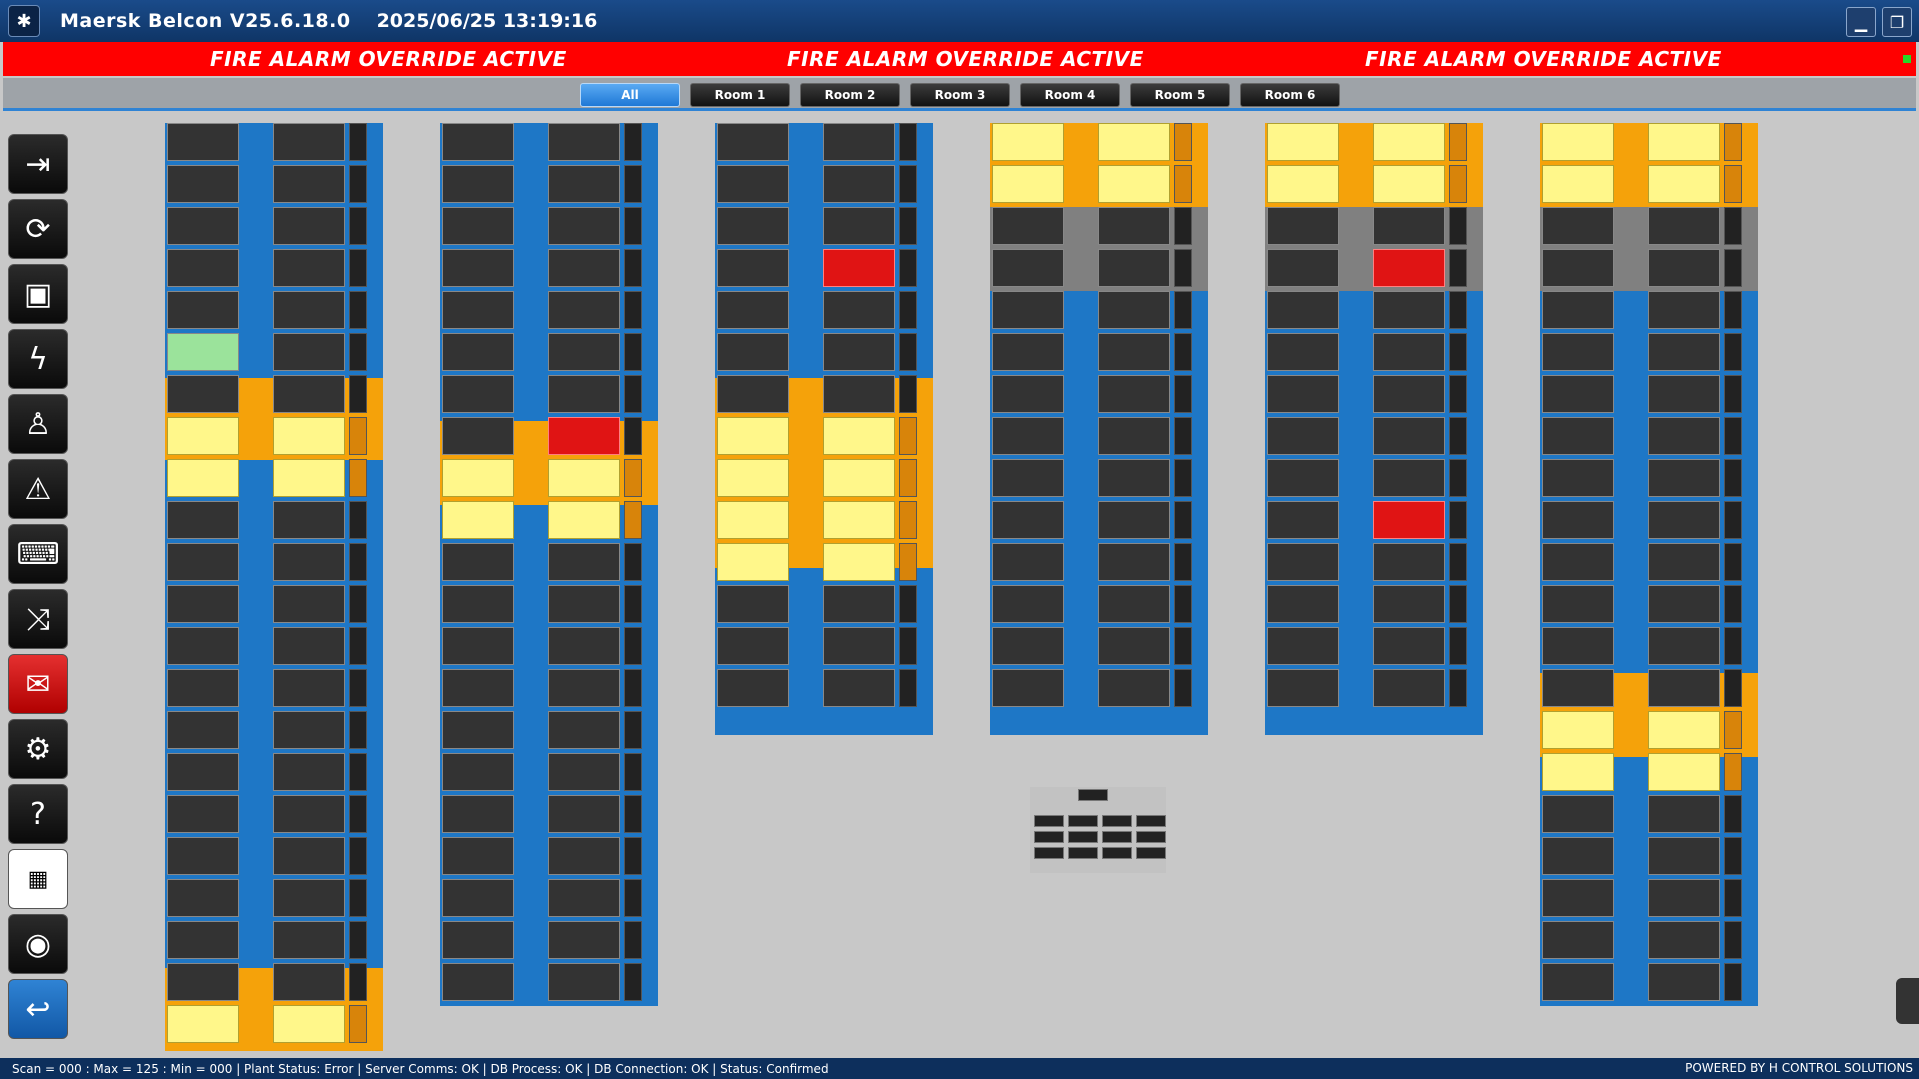  What do you see at coordinates (38, 554) in the screenshot?
I see `keyboard-icon: ⌨` at bounding box center [38, 554].